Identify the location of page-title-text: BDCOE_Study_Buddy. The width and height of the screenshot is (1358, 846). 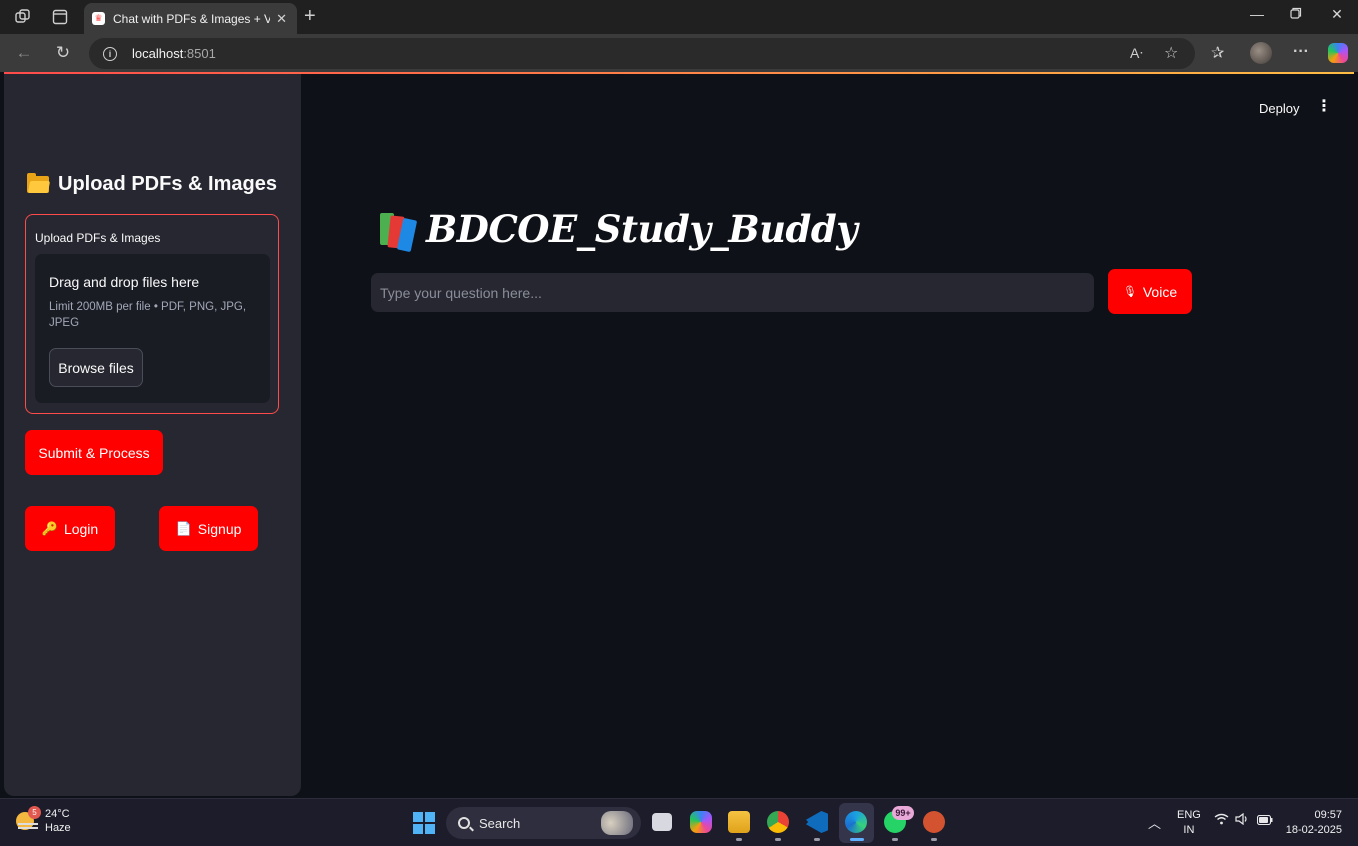
(642, 229).